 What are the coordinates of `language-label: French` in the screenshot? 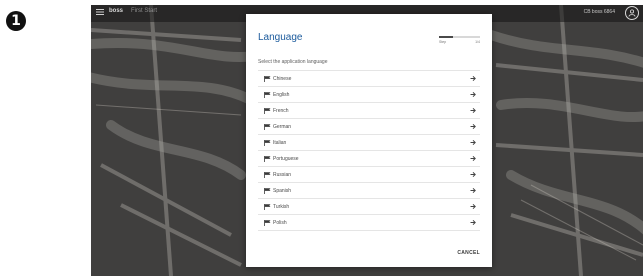 It's located at (281, 111).